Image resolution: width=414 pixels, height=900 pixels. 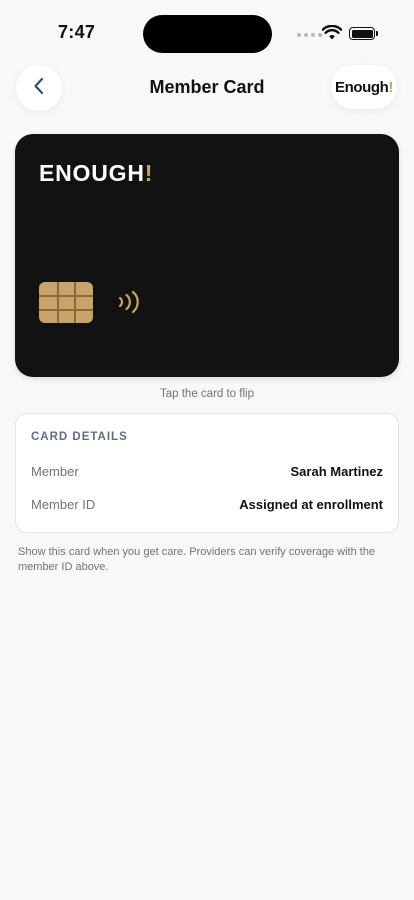 What do you see at coordinates (130, 304) in the screenshot?
I see `contactless-icon` at bounding box center [130, 304].